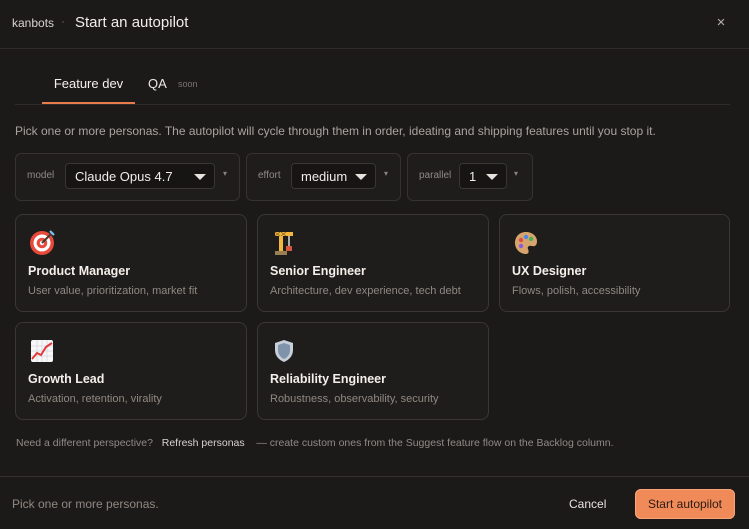  Describe the element at coordinates (374, 24) in the screenshot. I see `dialog-header: kanbots · Start an autopilot ×` at that location.